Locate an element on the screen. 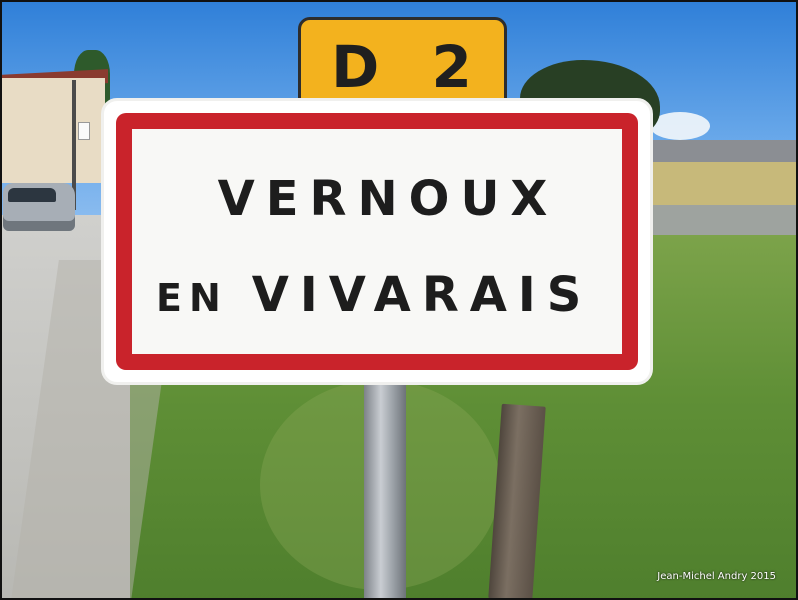  shed-roof-icon is located at coordinates (724, 151).